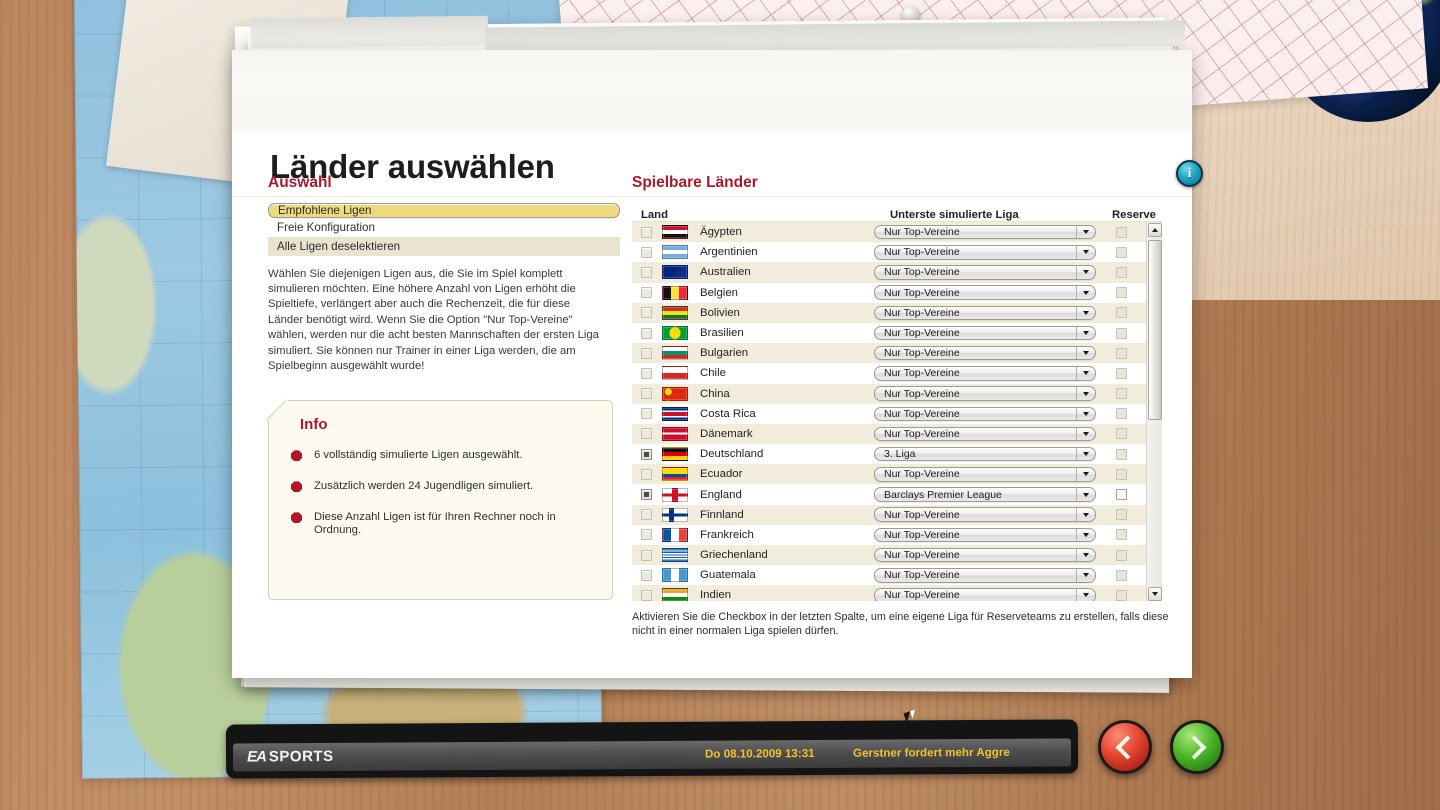 The height and width of the screenshot is (810, 1440). I want to click on chevron-up-icon, so click(1155, 230).